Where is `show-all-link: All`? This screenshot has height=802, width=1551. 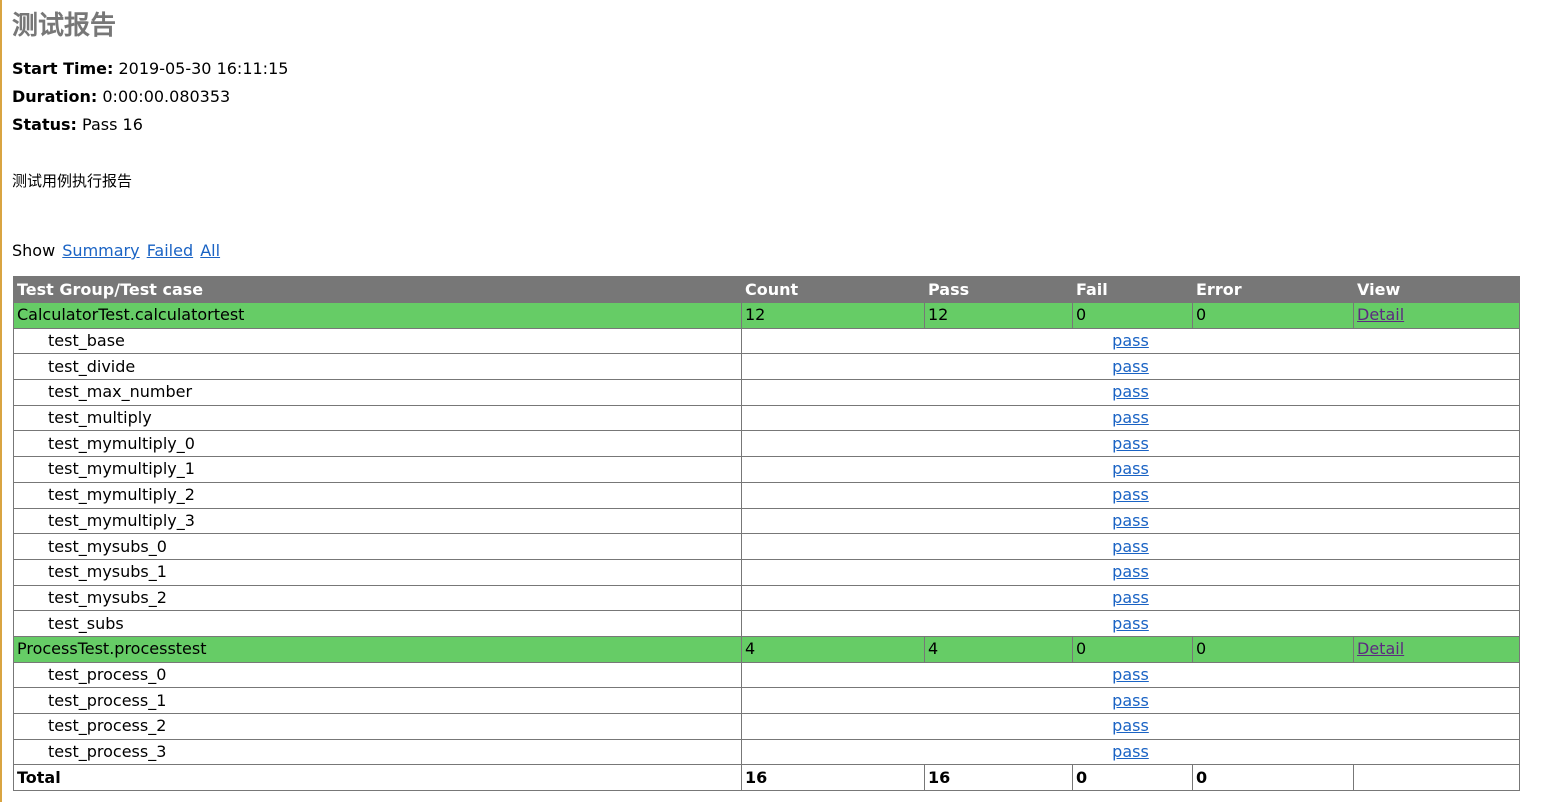
show-all-link: All is located at coordinates (210, 250).